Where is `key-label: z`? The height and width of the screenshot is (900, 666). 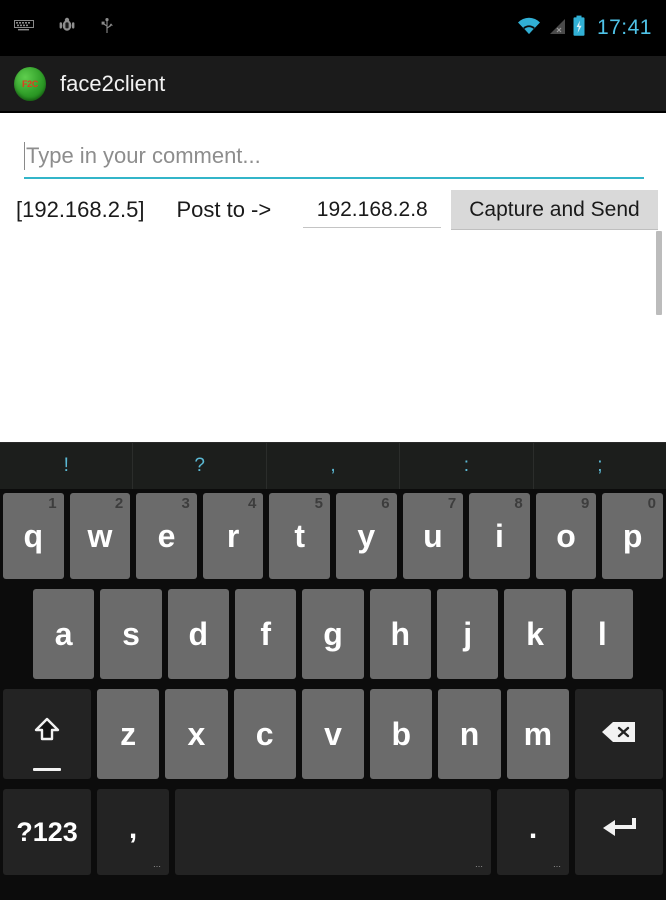
key-label: z is located at coordinates (128, 734).